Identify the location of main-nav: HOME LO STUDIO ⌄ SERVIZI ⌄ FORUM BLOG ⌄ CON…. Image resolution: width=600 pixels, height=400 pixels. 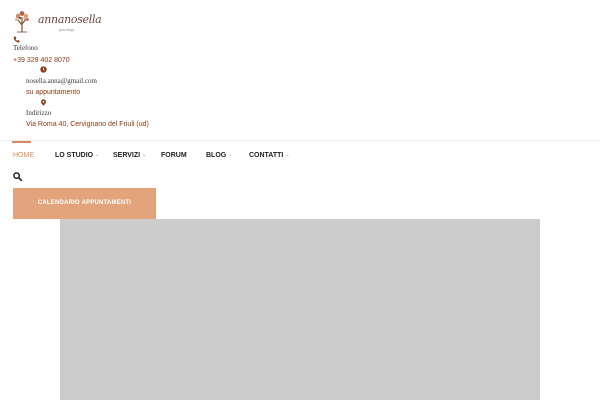
(300, 156).